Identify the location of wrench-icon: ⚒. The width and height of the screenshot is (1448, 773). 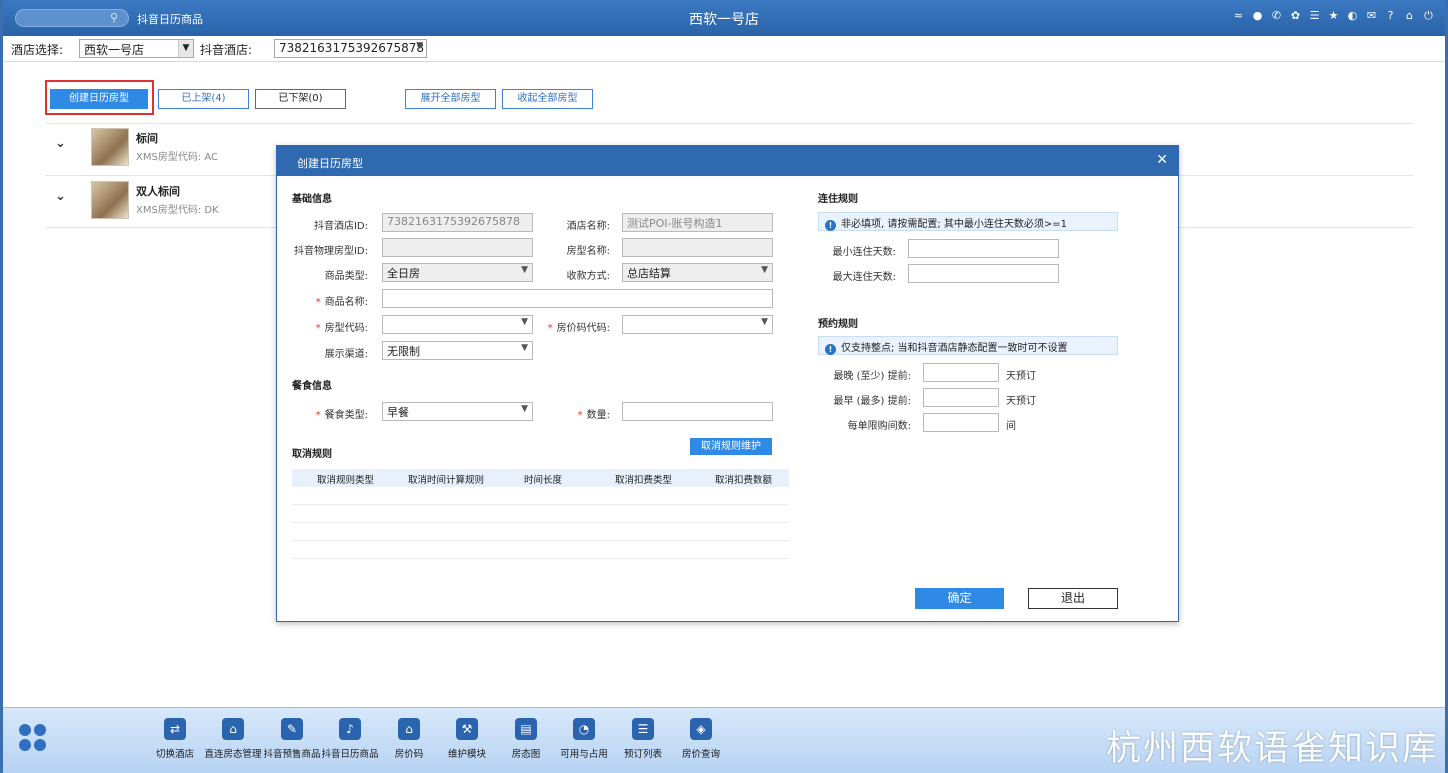
(467, 729).